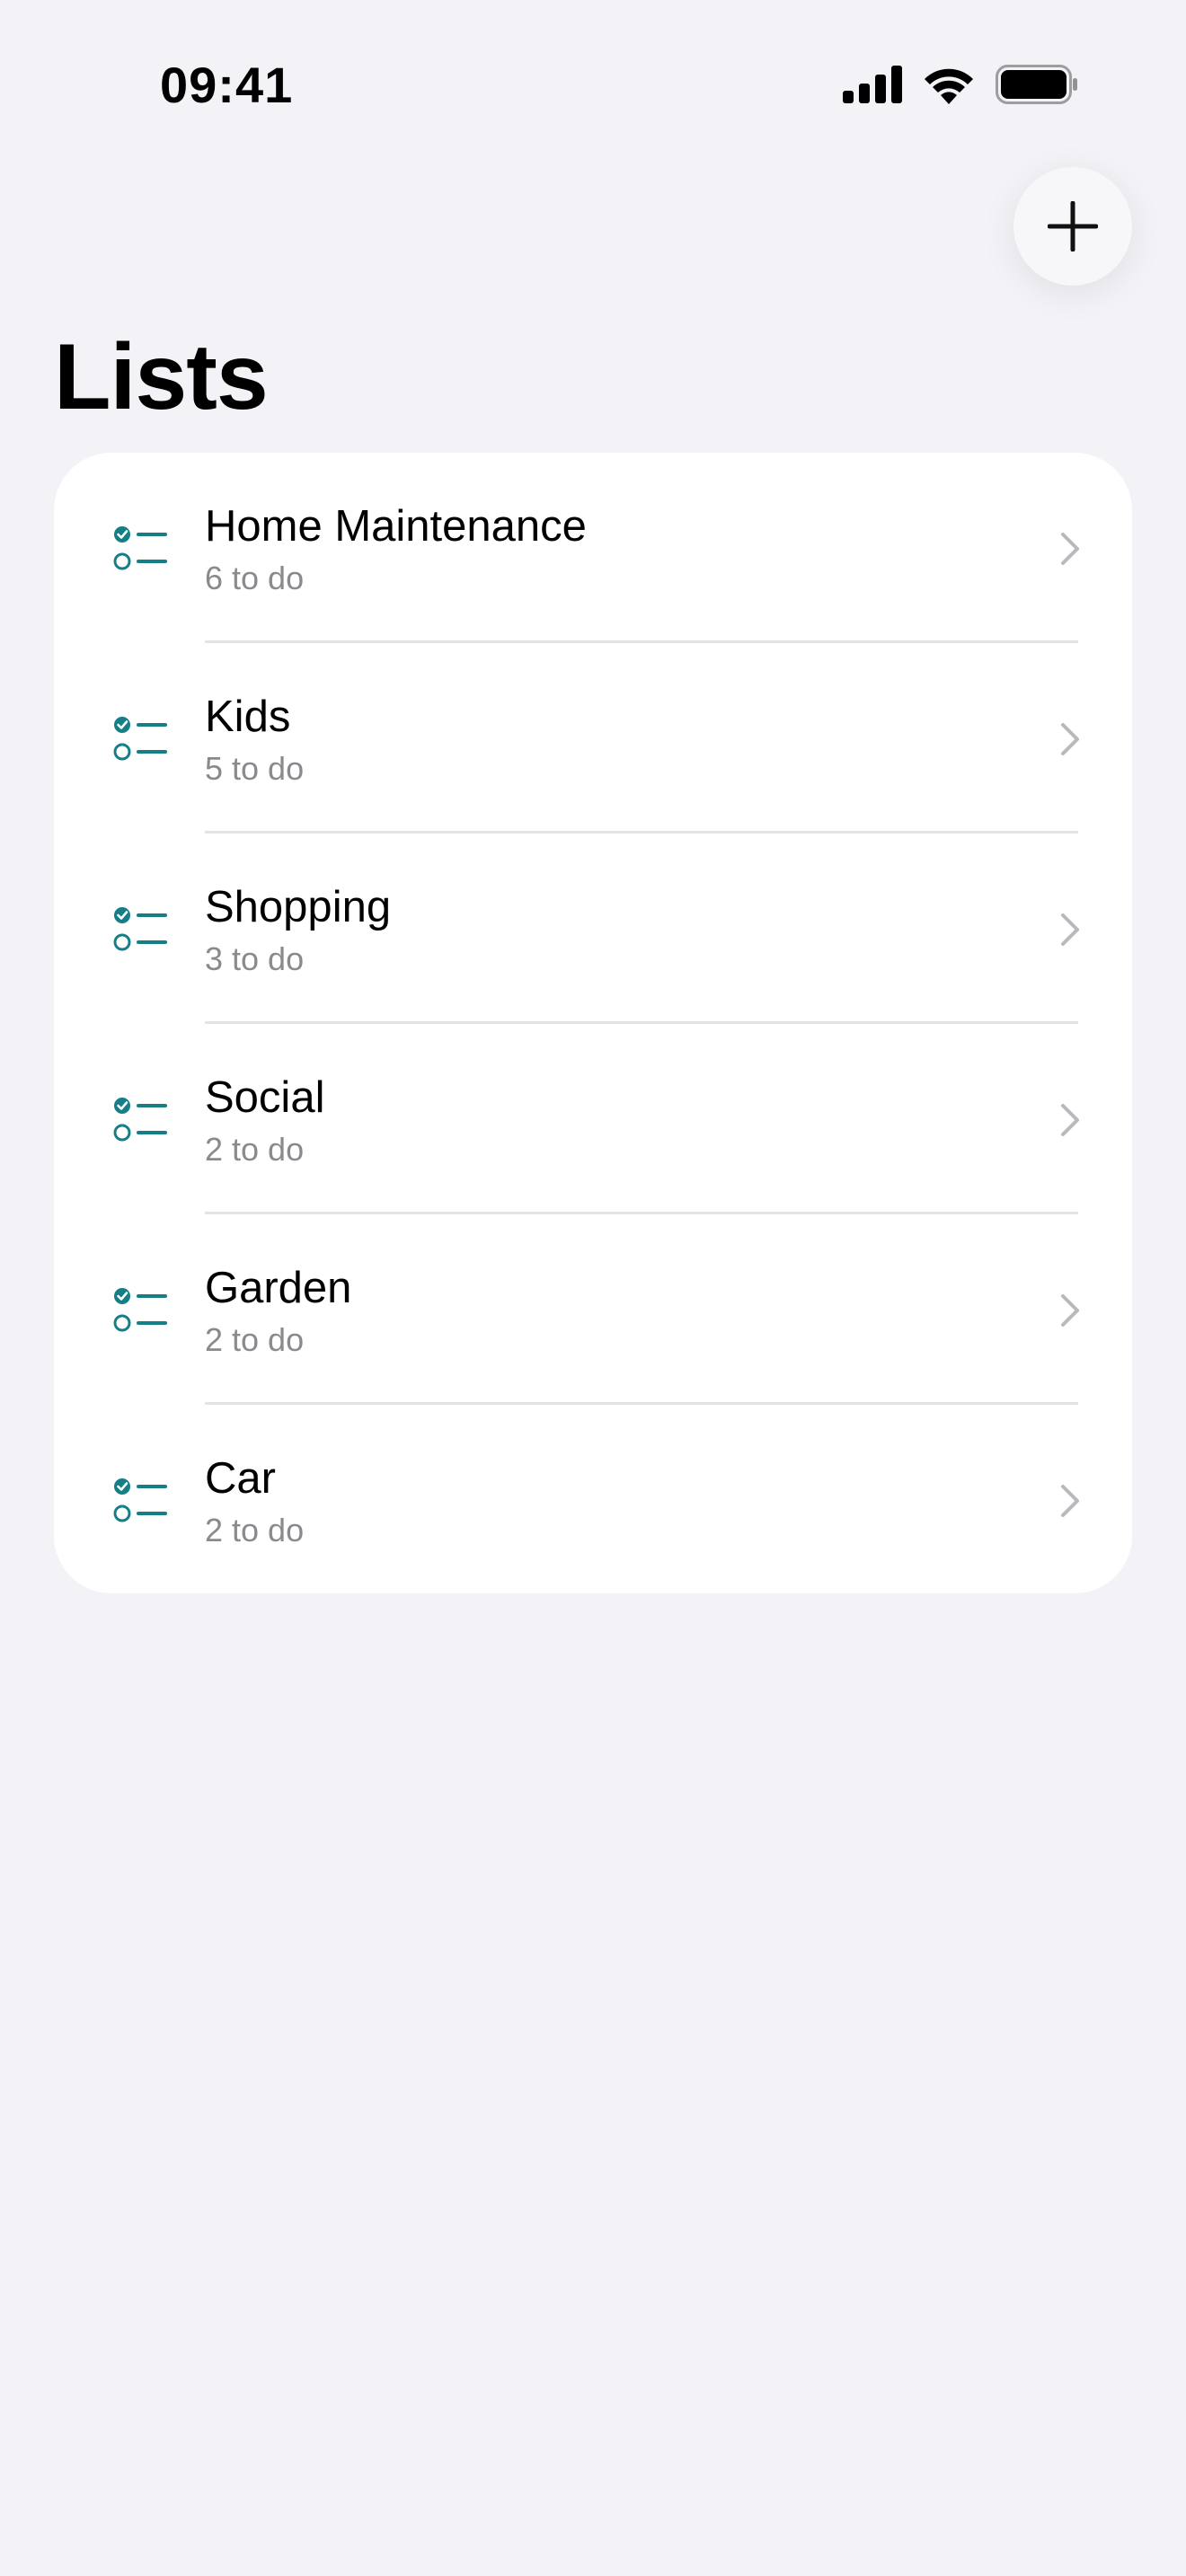 The image size is (1186, 2576). Describe the element at coordinates (872, 84) in the screenshot. I see `cellular-signal-icon` at that location.